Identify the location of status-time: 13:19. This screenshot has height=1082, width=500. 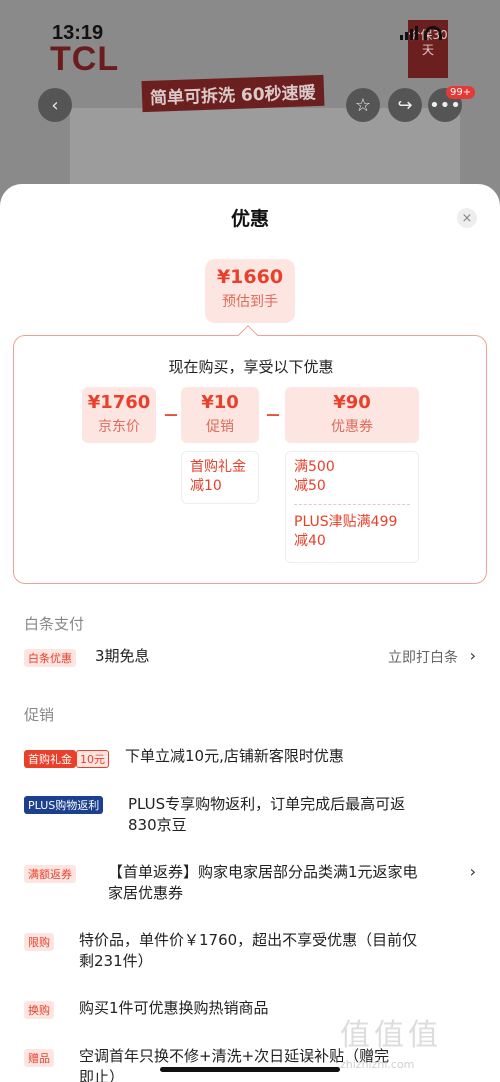
(78, 33).